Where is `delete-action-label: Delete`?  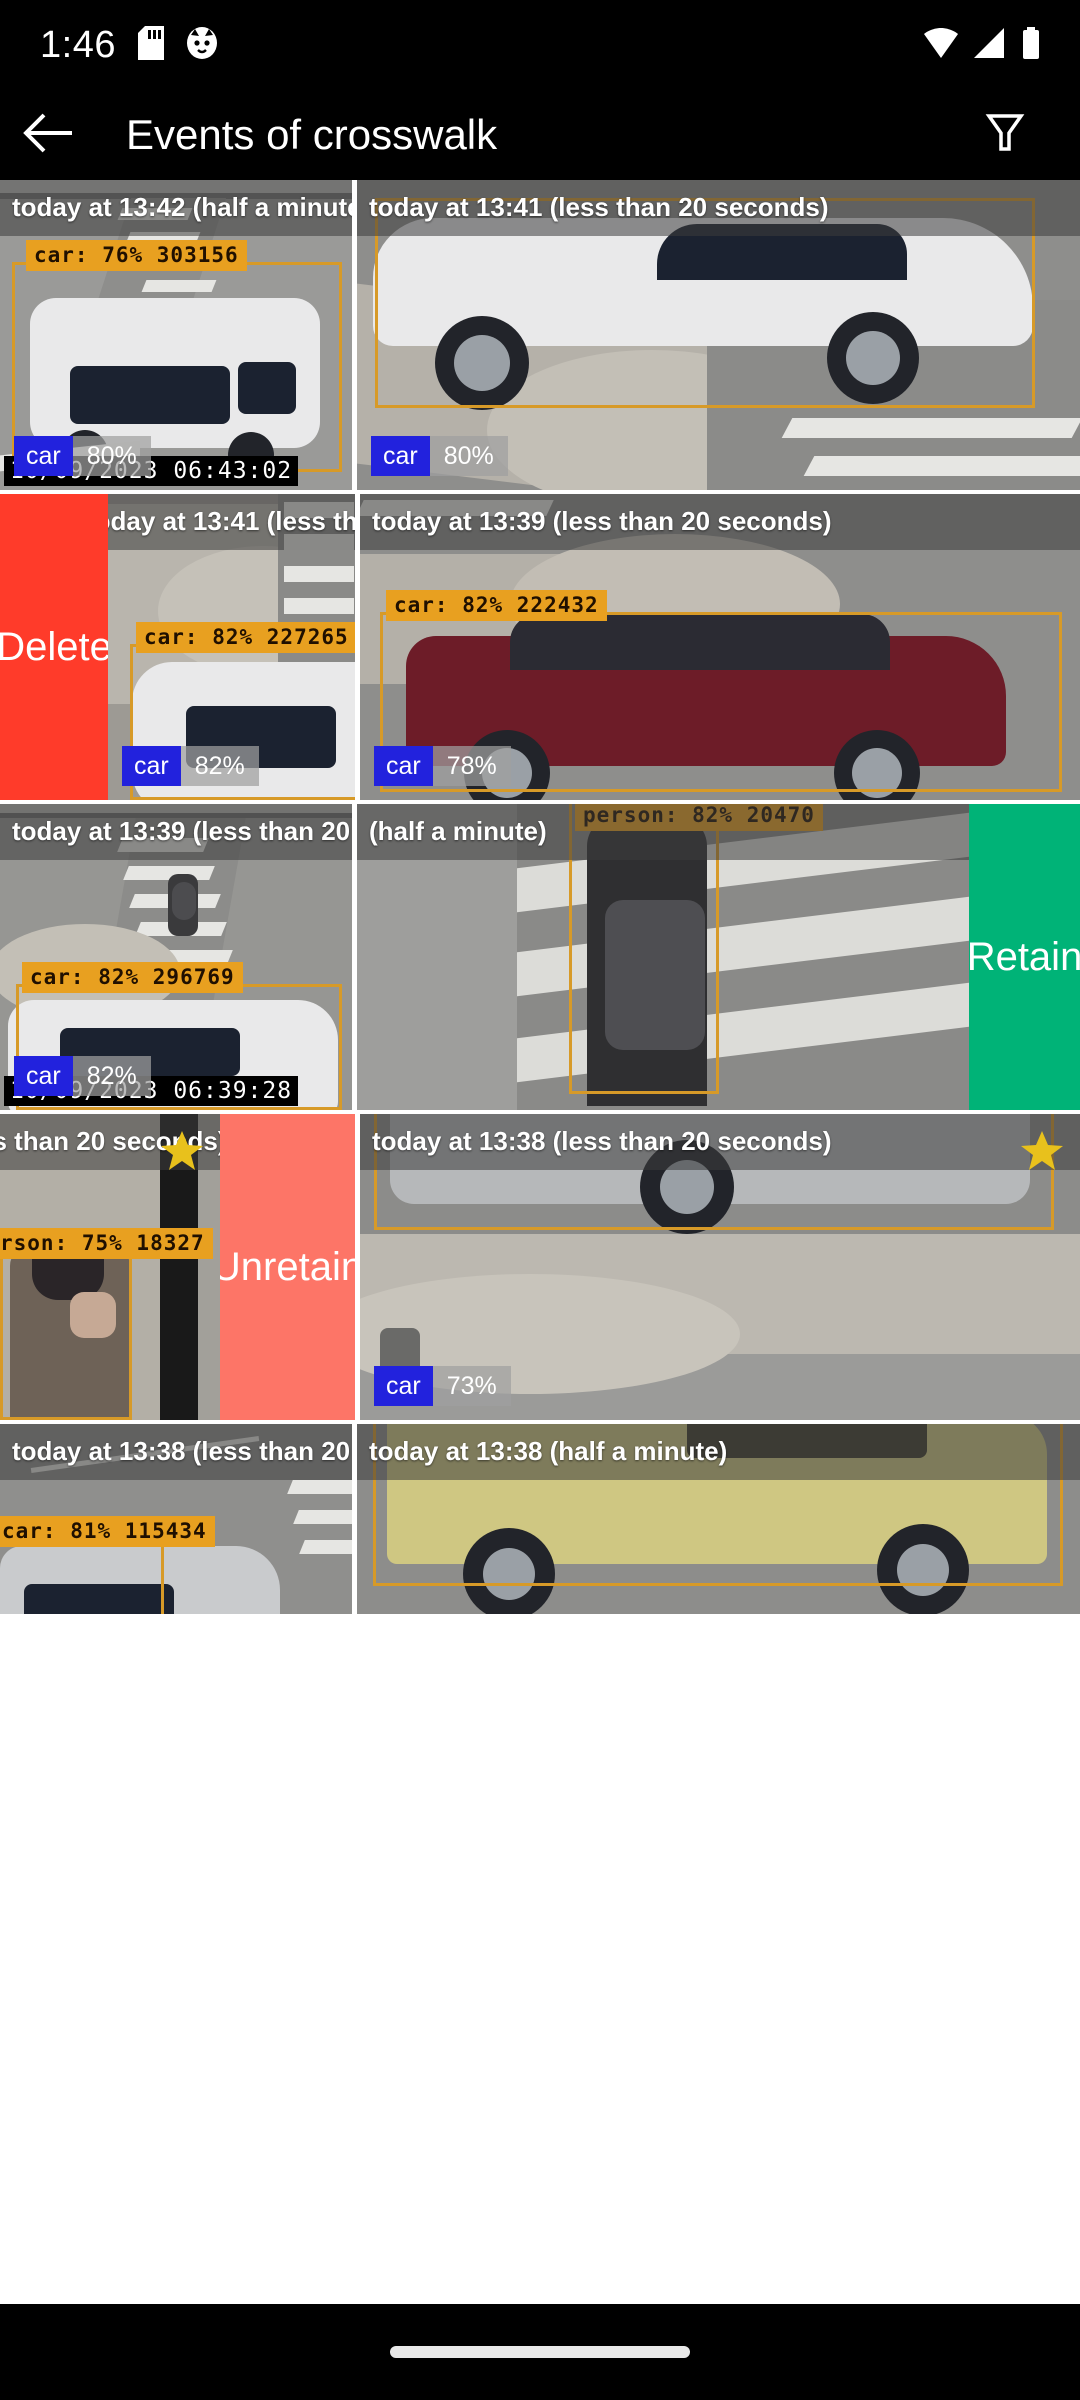
delete-action-label: Delete is located at coordinates (56, 646).